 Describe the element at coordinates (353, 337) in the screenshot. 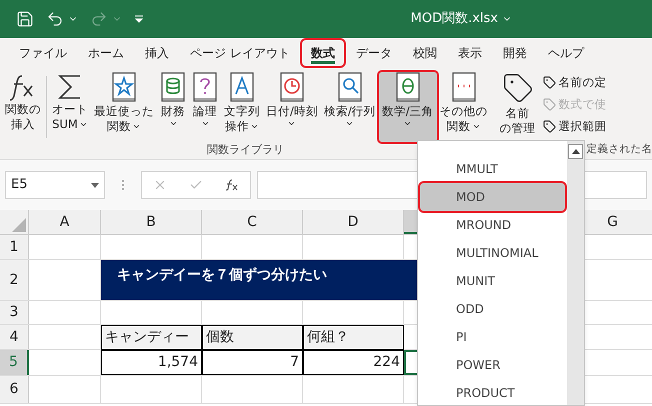

I see `table-header-cell: 何組？` at that location.